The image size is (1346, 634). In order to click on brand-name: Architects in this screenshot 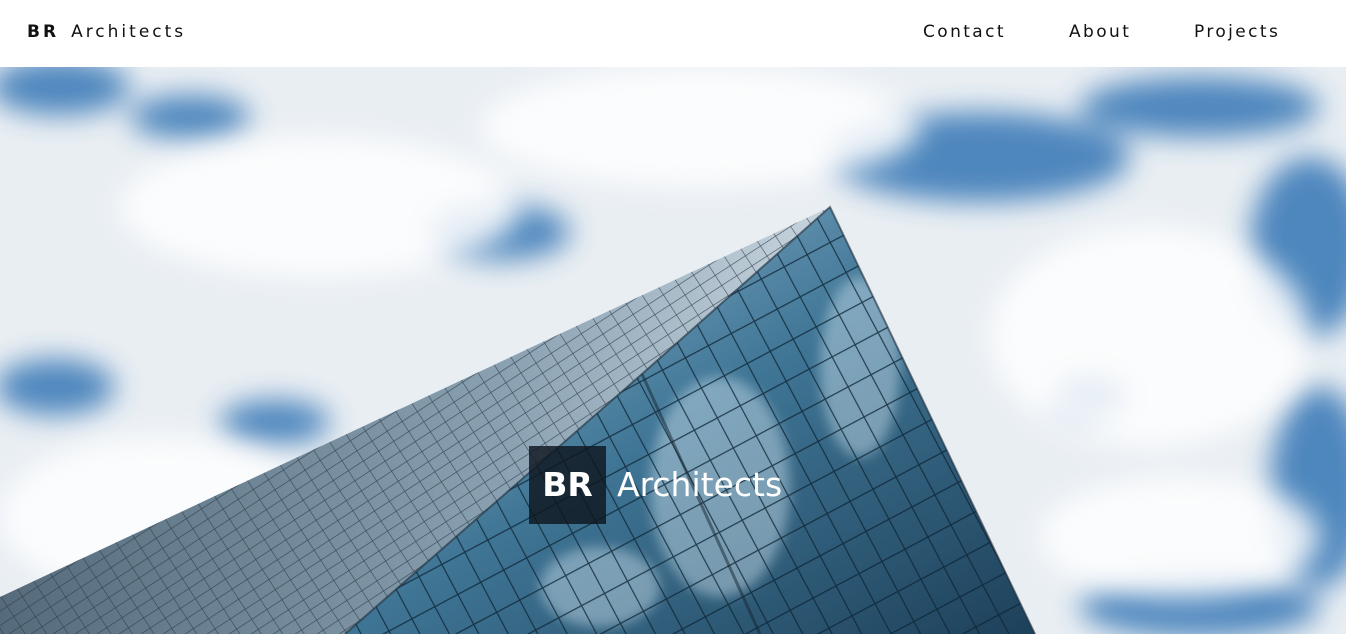, I will do `click(129, 32)`.